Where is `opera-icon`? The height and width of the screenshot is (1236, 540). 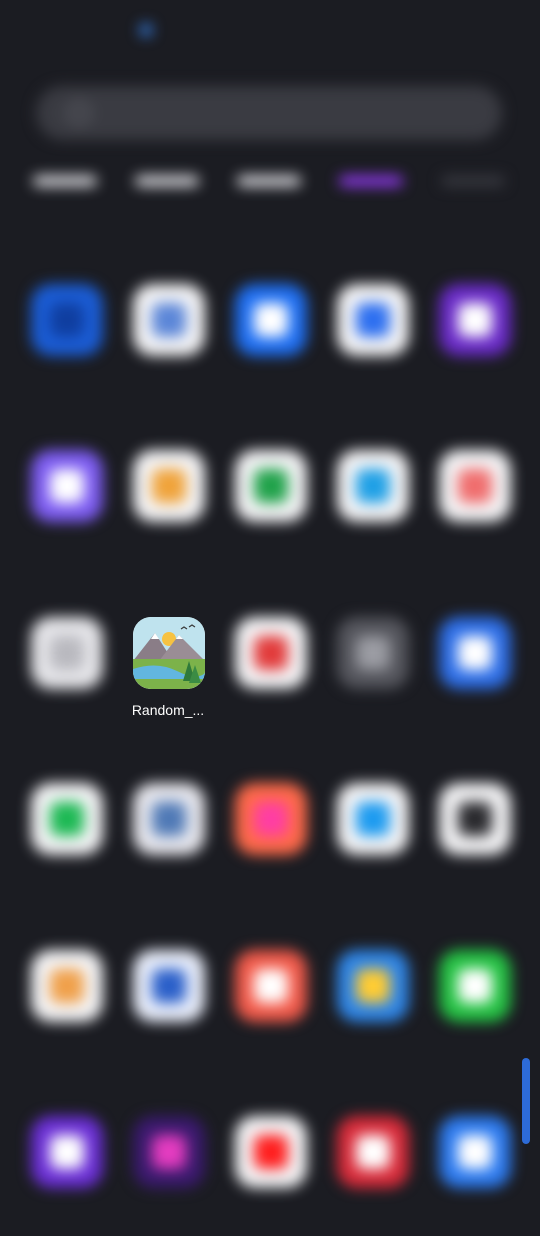 opera-icon is located at coordinates (169, 986).